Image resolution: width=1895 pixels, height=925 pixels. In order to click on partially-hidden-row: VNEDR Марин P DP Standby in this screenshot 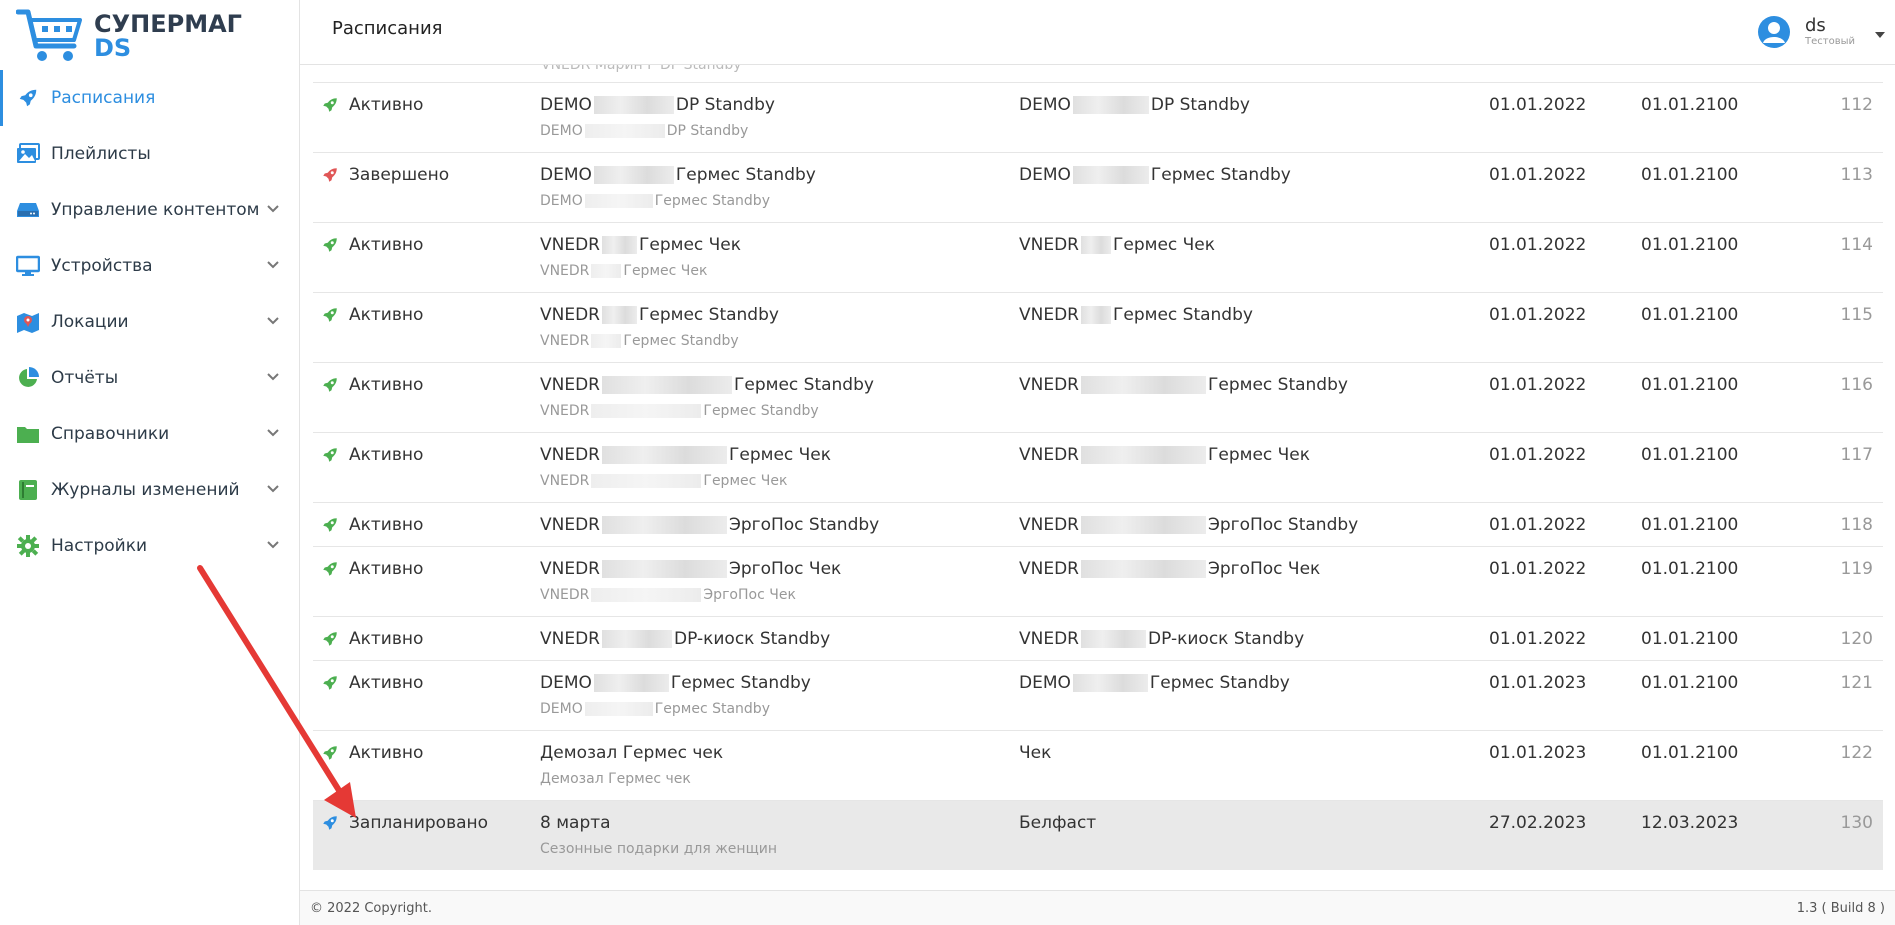, I will do `click(1098, 74)`.